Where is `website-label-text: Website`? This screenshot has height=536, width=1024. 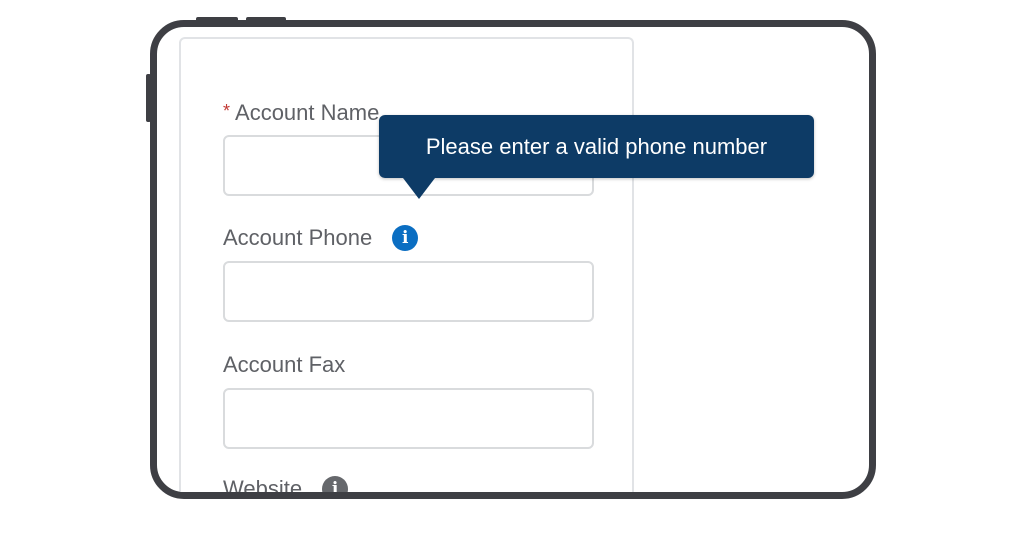 website-label-text: Website is located at coordinates (263, 487).